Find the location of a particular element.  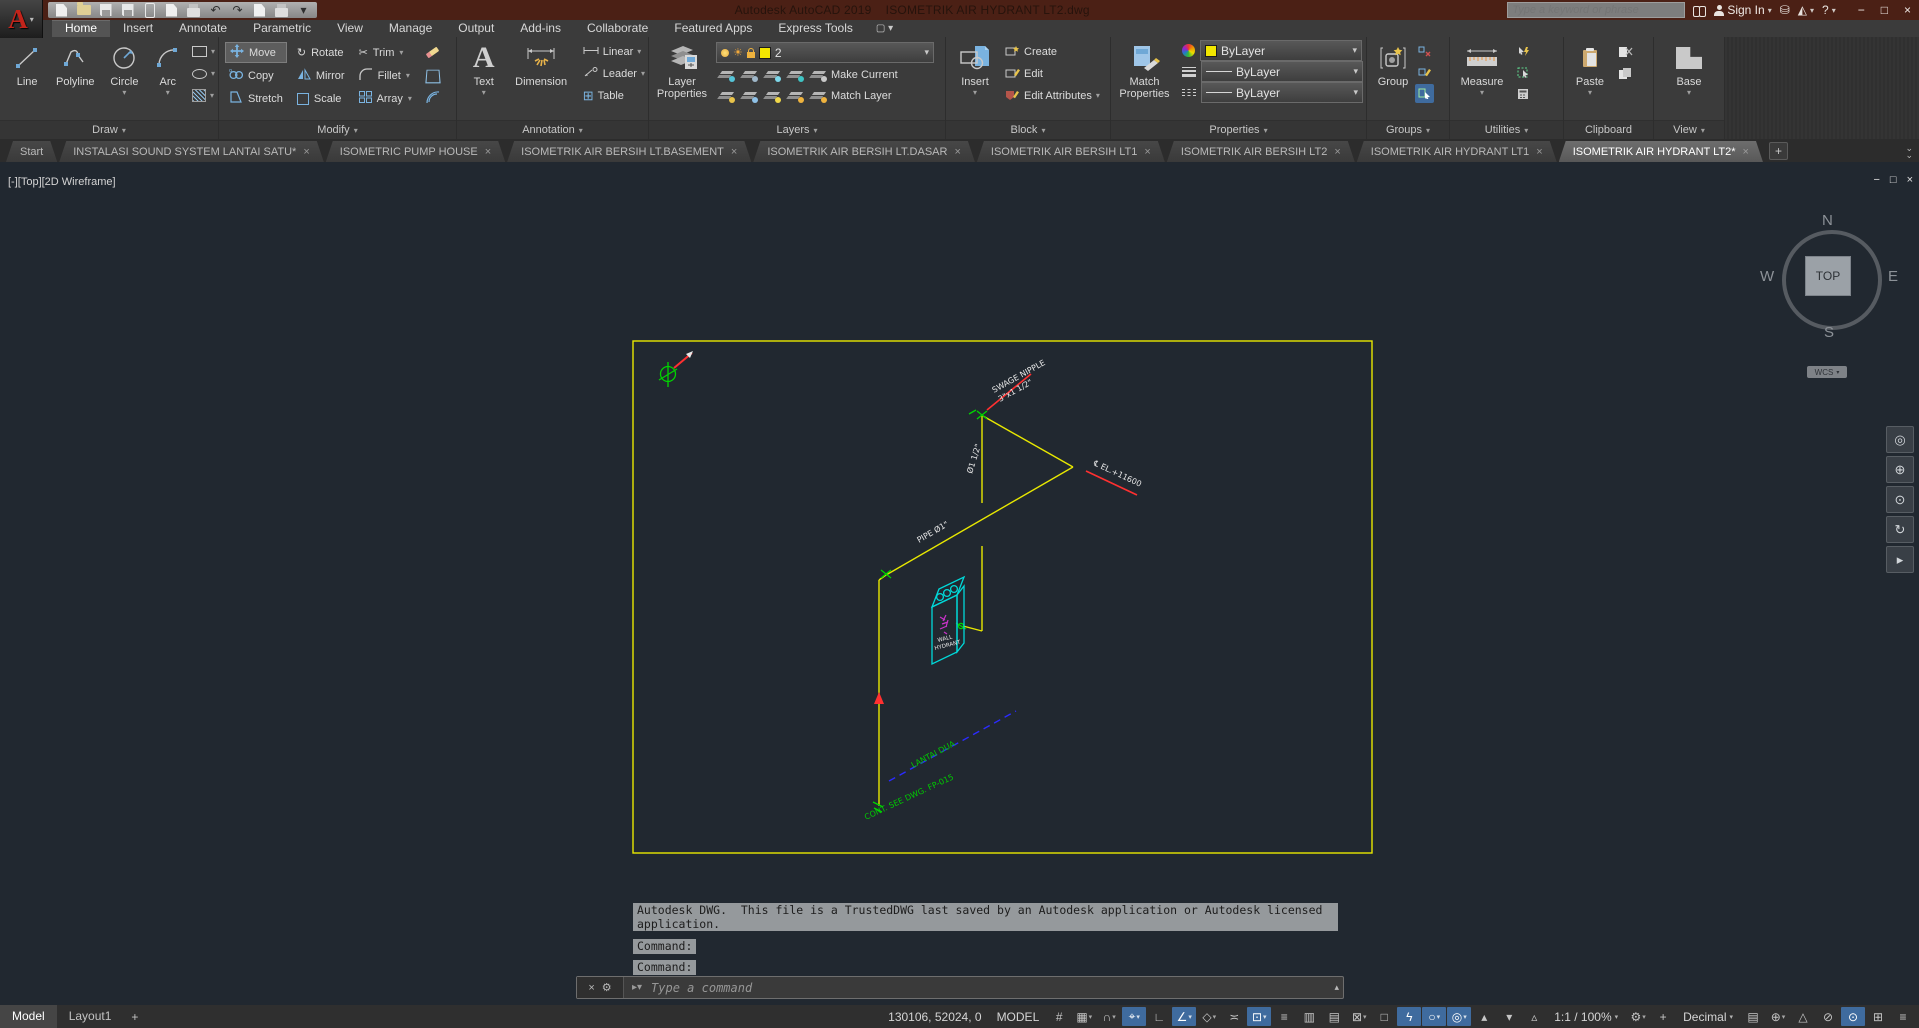

layer-thaw-all-icon is located at coordinates (773, 96).